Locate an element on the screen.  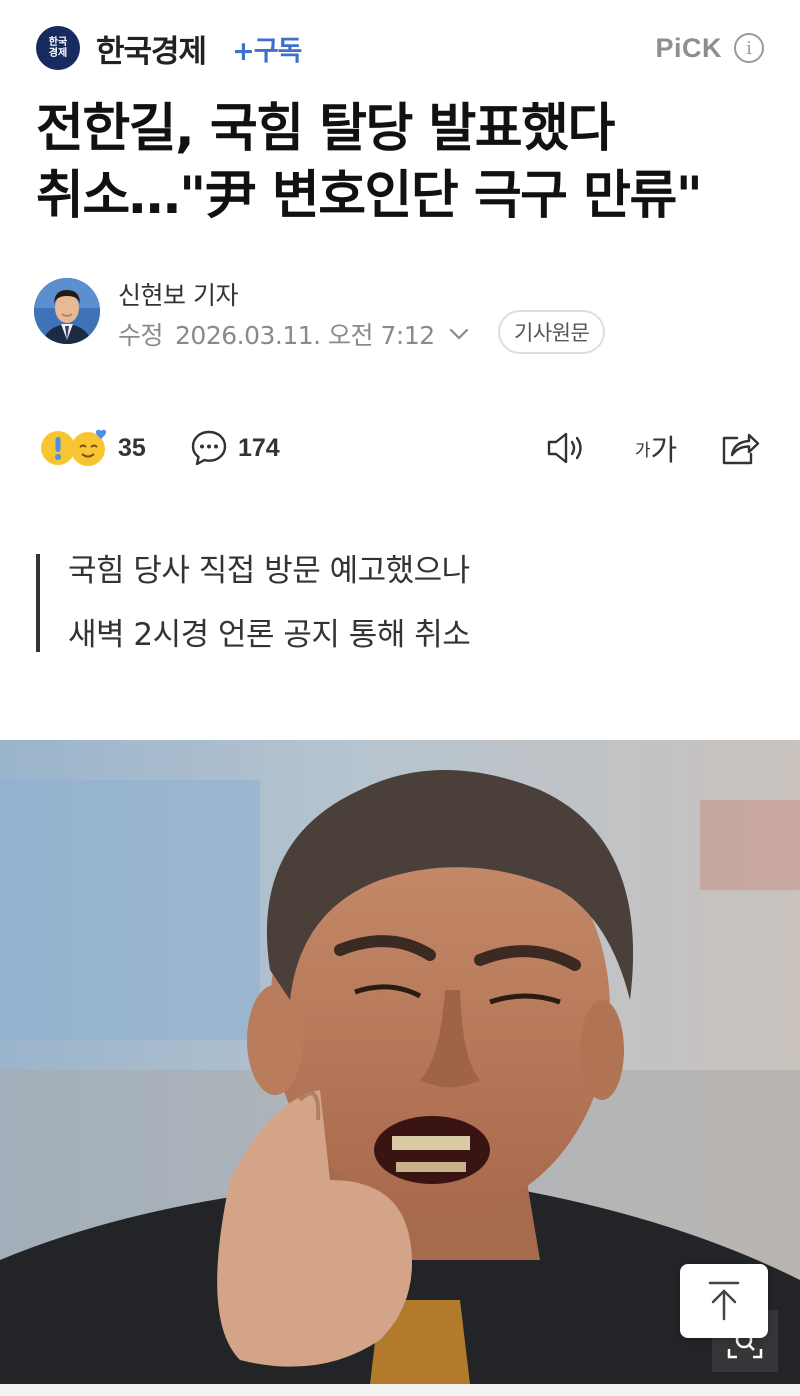
press-header: 한국 경제 한국경제 +구독 PiCK i is located at coordinates (400, 48).